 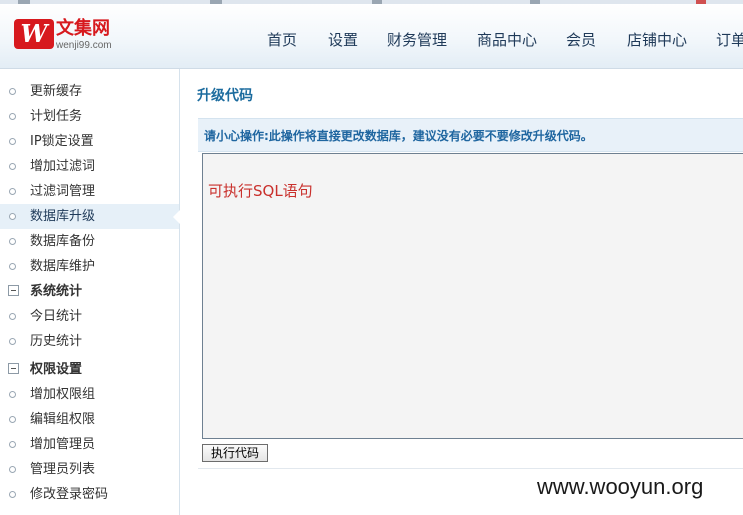 What do you see at coordinates (63, 266) in the screenshot?
I see `sidebar-item-label: 数据库维护` at bounding box center [63, 266].